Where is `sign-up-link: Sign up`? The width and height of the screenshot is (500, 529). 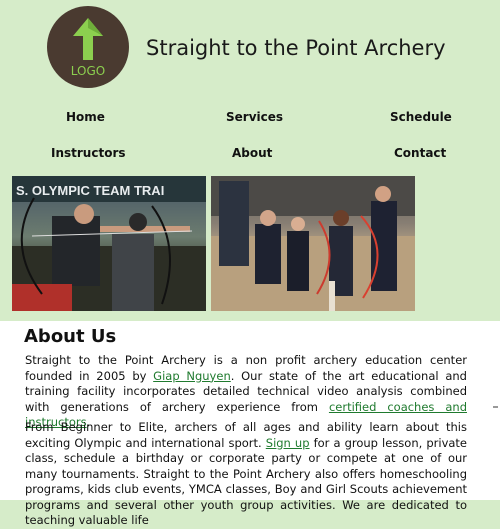 sign-up-link: Sign up is located at coordinates (288, 443).